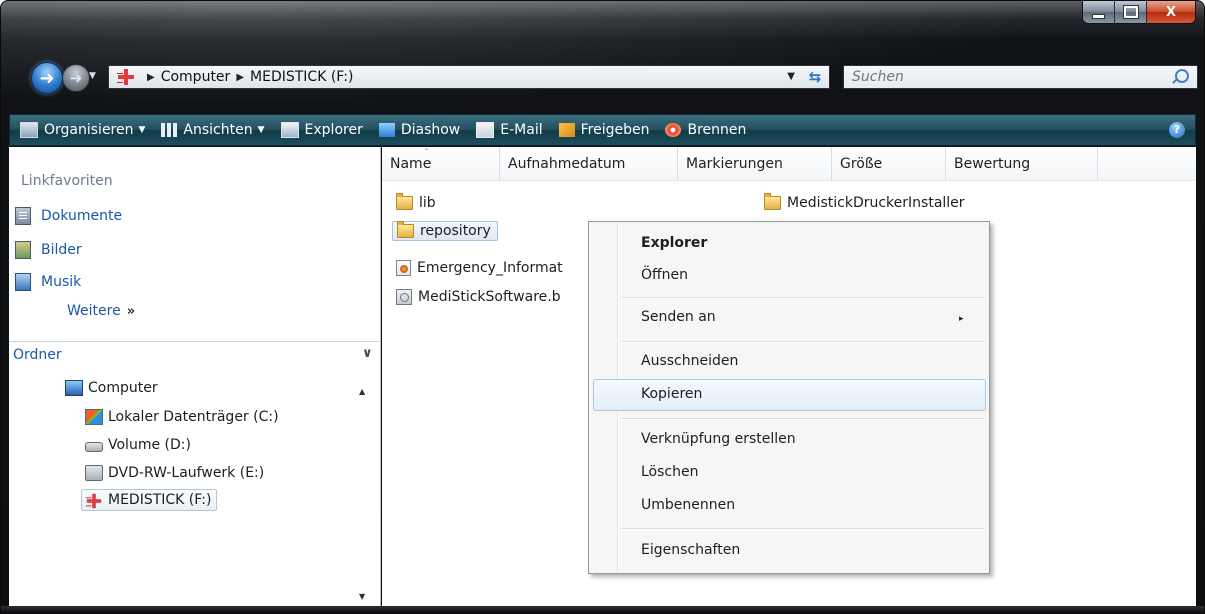  Describe the element at coordinates (1098, 16) in the screenshot. I see `minimize-icon` at that location.